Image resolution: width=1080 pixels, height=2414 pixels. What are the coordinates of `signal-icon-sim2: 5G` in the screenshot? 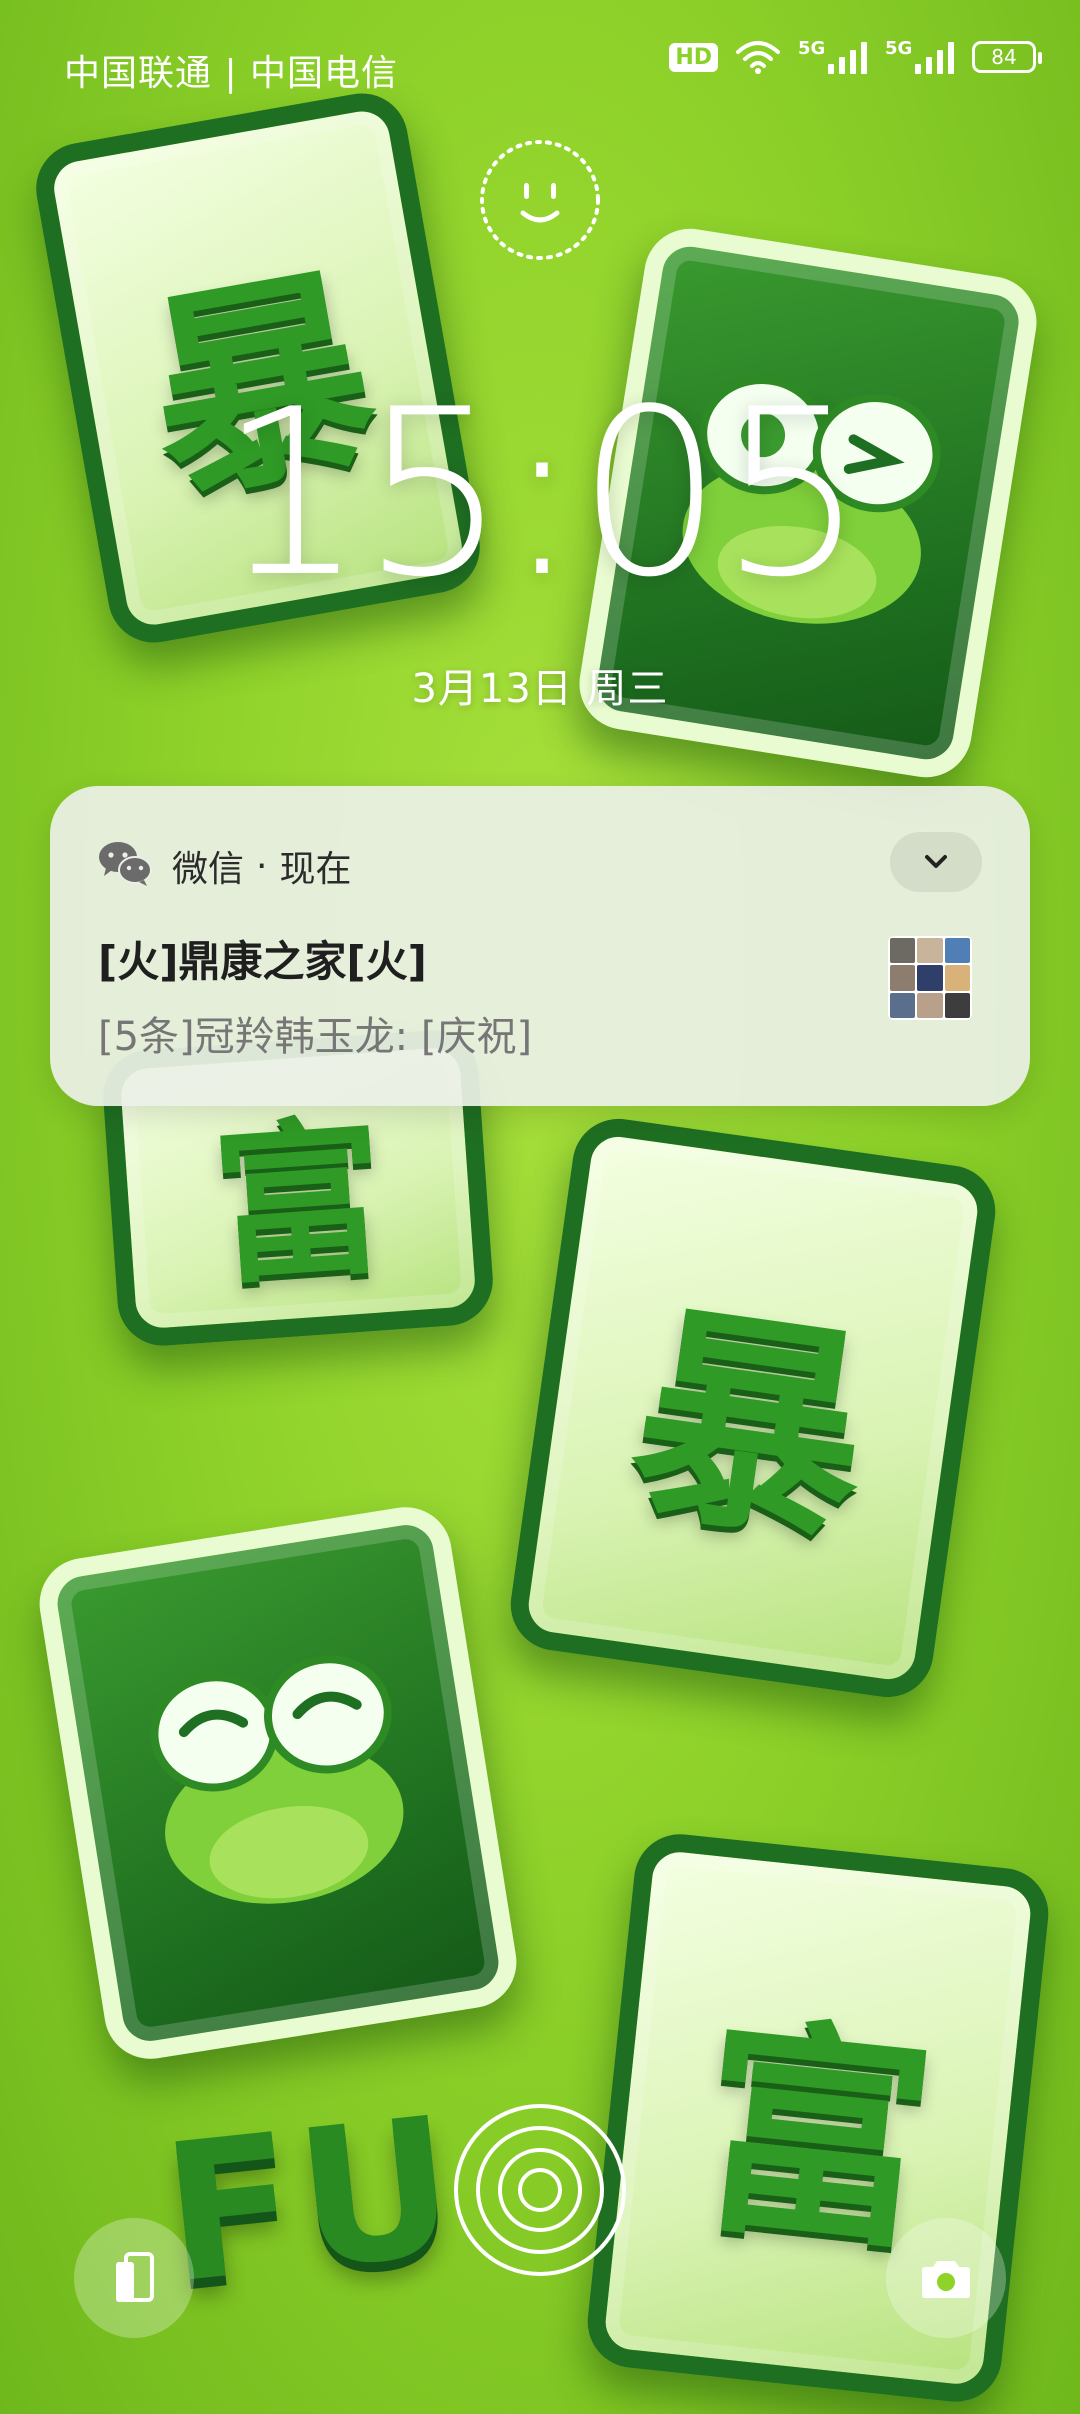 It's located at (919, 56).